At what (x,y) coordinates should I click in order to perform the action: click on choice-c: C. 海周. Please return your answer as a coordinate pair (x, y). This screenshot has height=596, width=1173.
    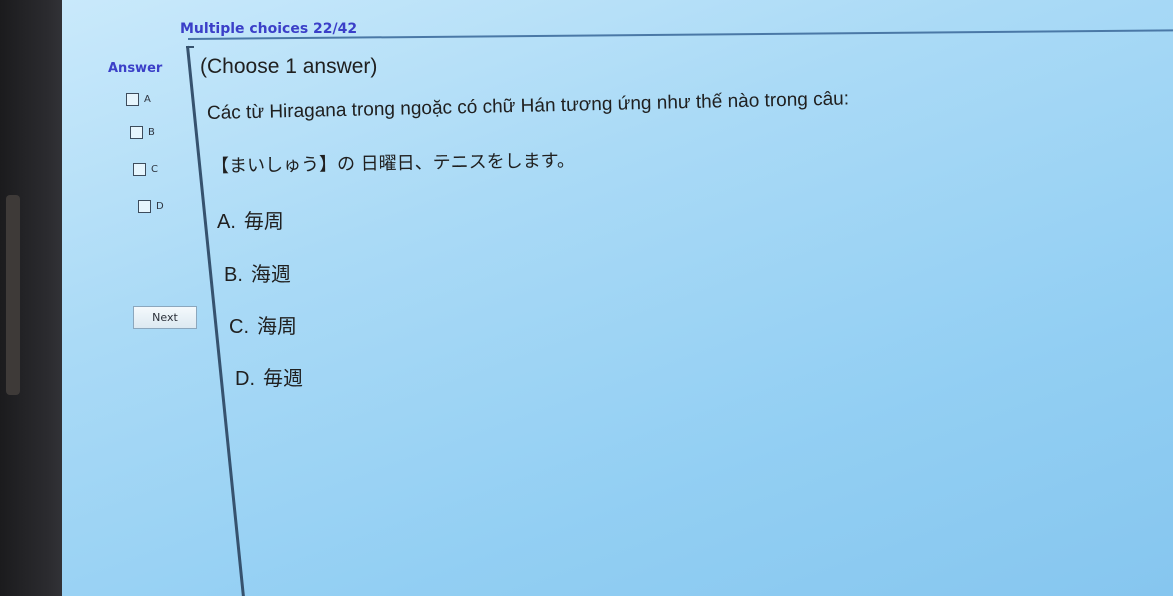
    Looking at the image, I should click on (263, 324).